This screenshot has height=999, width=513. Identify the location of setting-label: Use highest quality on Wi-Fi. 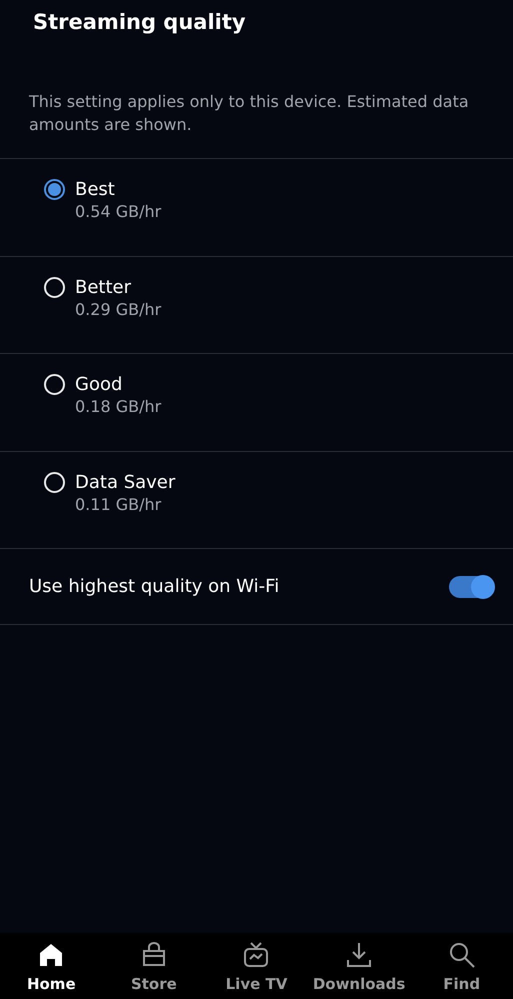
(154, 587).